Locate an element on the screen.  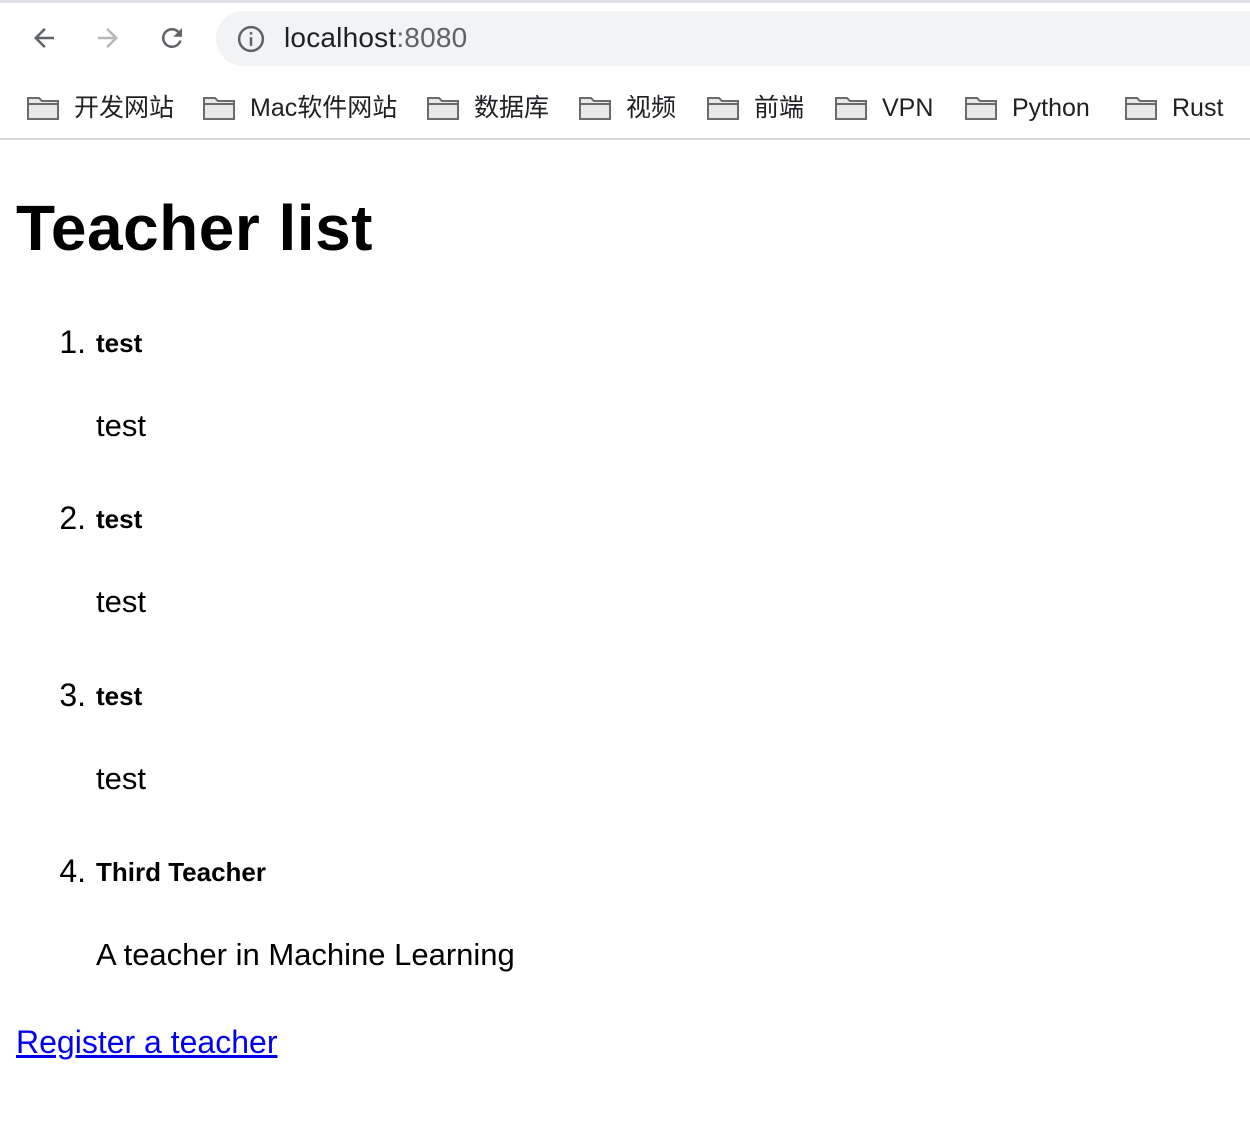
bookmark-folder: 数据库 is located at coordinates (487, 108).